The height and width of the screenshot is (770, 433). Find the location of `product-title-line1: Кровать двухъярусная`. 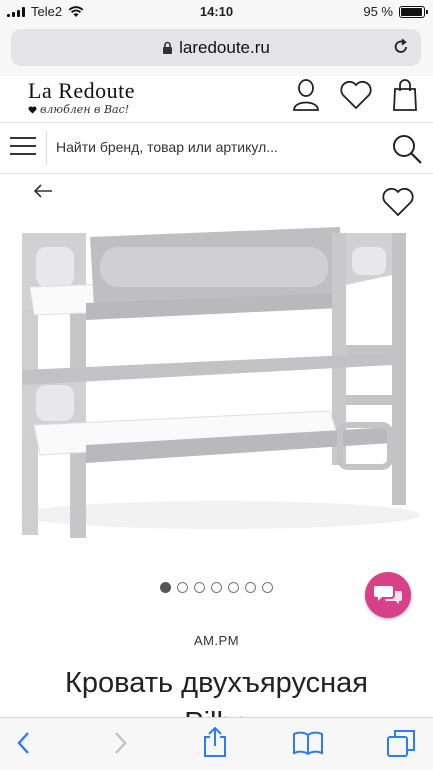

product-title-line1: Кровать двухъярусная is located at coordinates (216, 683).